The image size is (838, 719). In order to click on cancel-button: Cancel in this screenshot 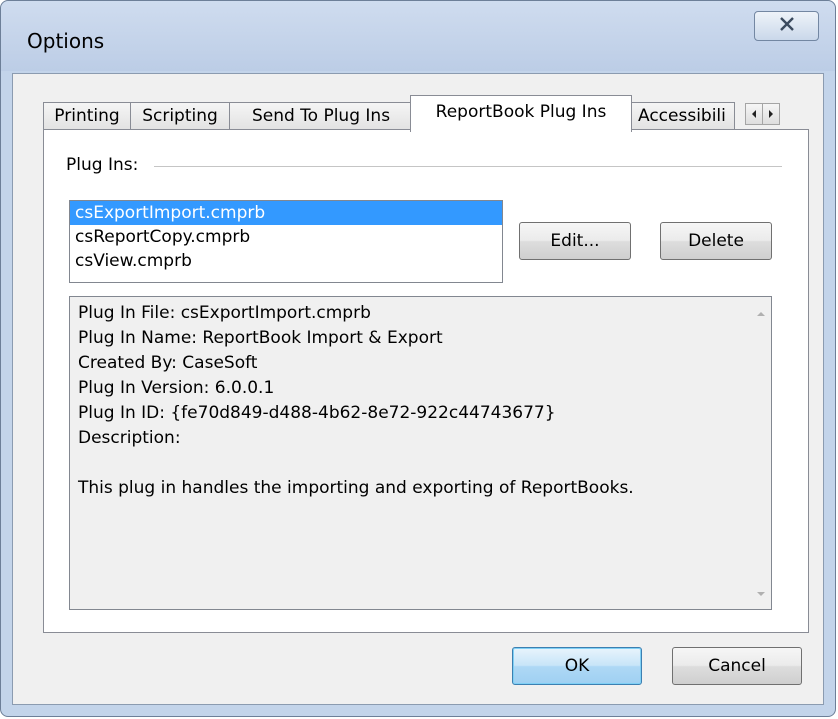, I will do `click(737, 666)`.